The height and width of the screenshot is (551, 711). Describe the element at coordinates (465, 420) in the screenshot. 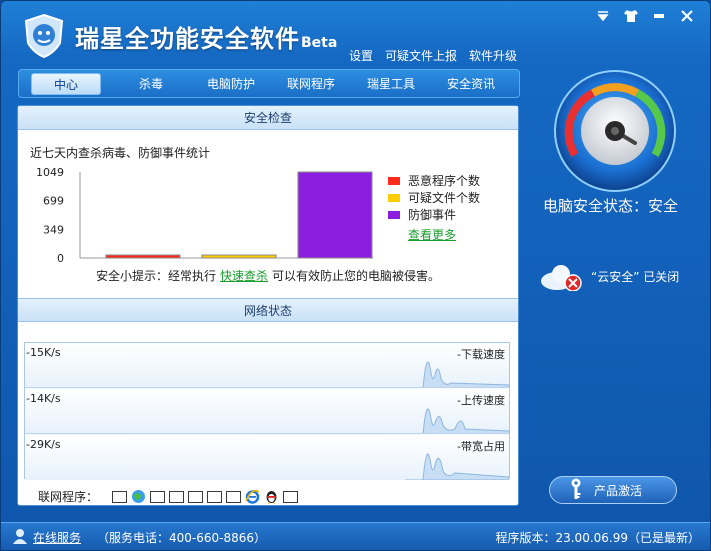

I see `upload-wave` at that location.